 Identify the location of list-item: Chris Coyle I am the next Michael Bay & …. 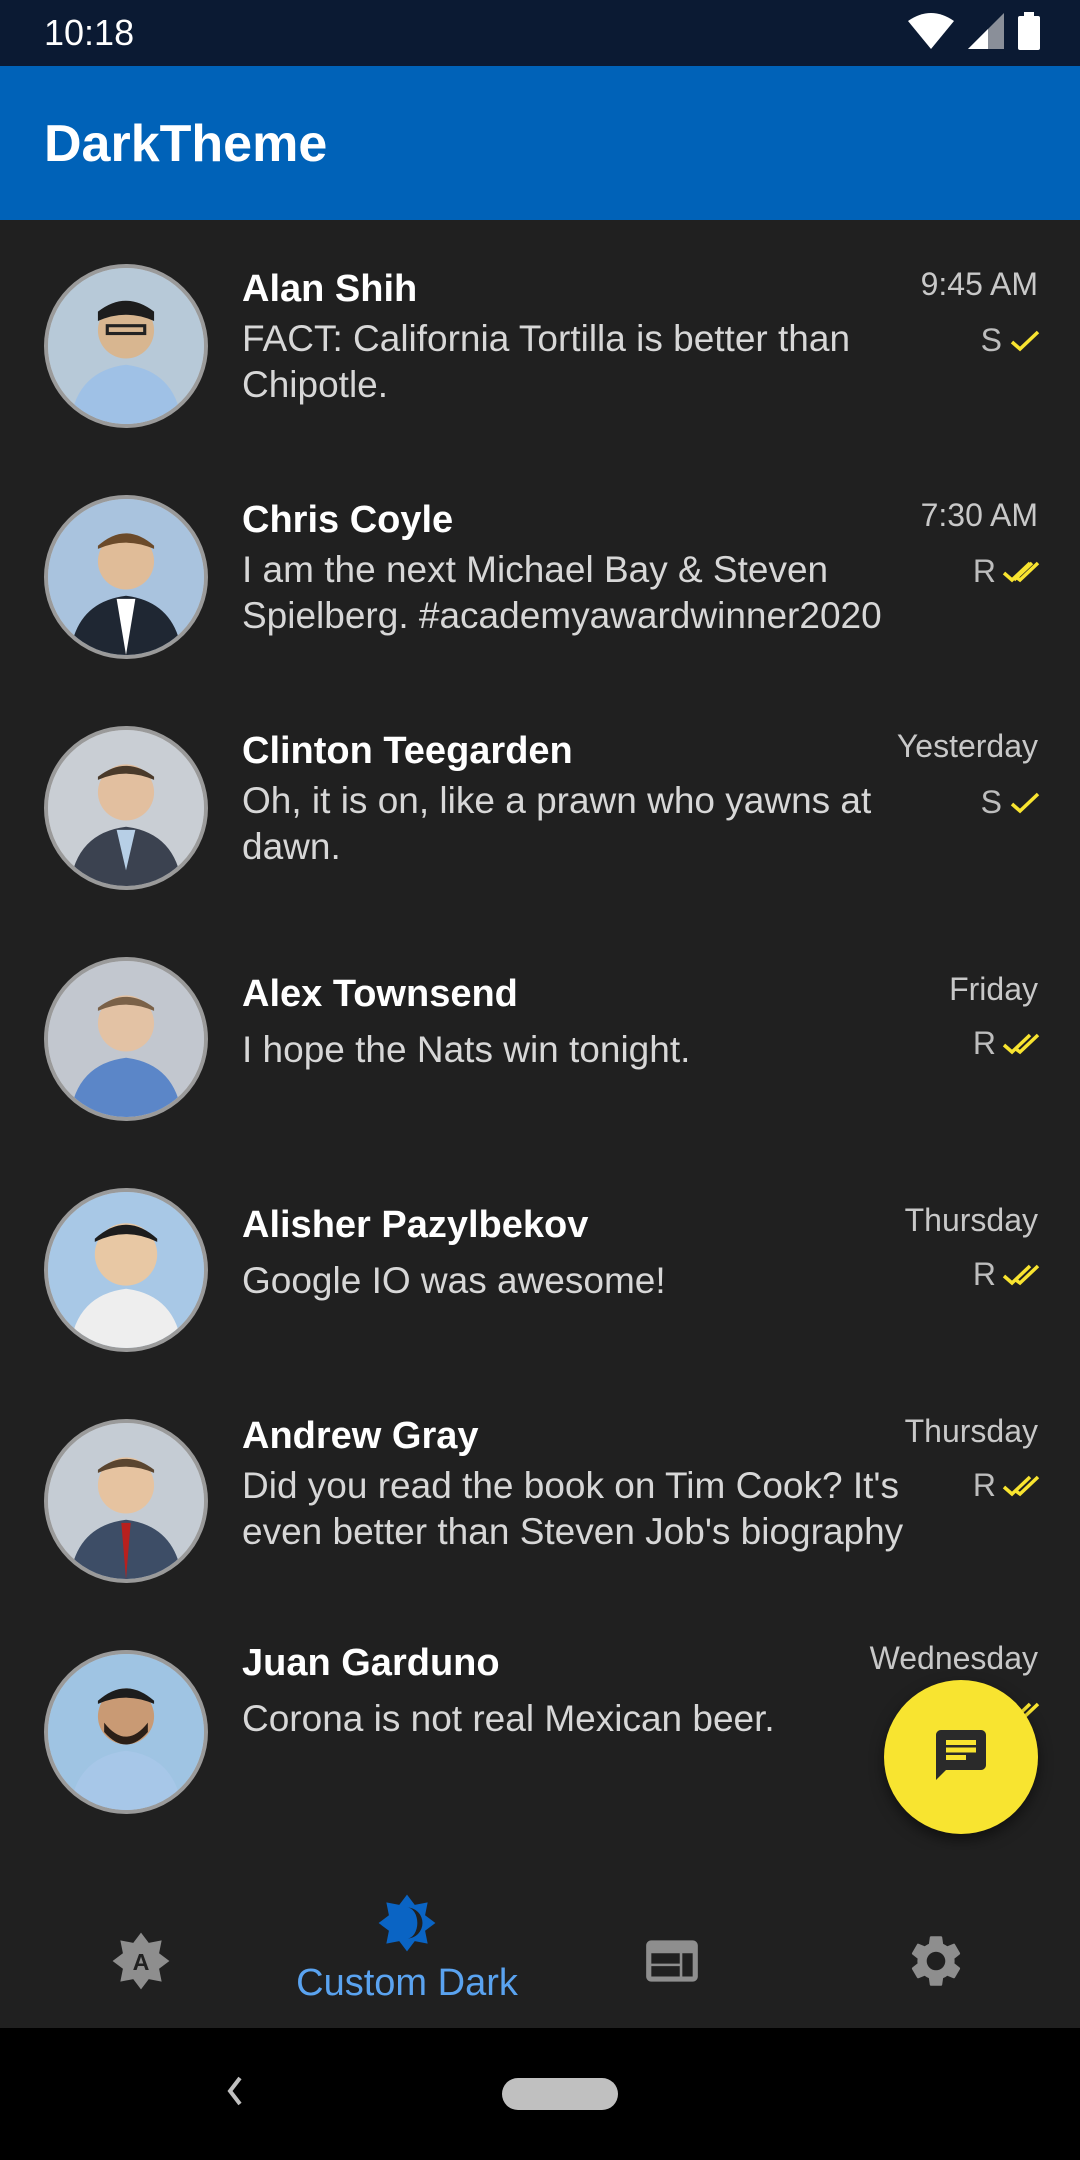
(540, 566).